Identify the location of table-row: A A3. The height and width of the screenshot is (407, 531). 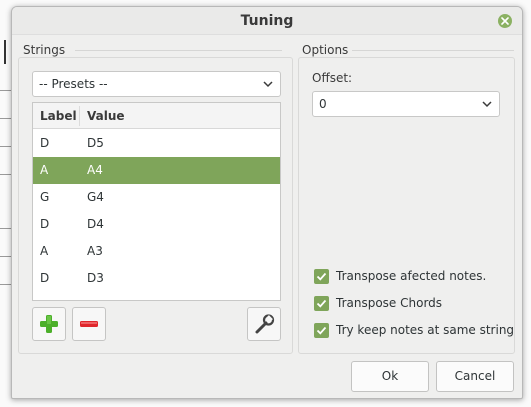
(156, 251).